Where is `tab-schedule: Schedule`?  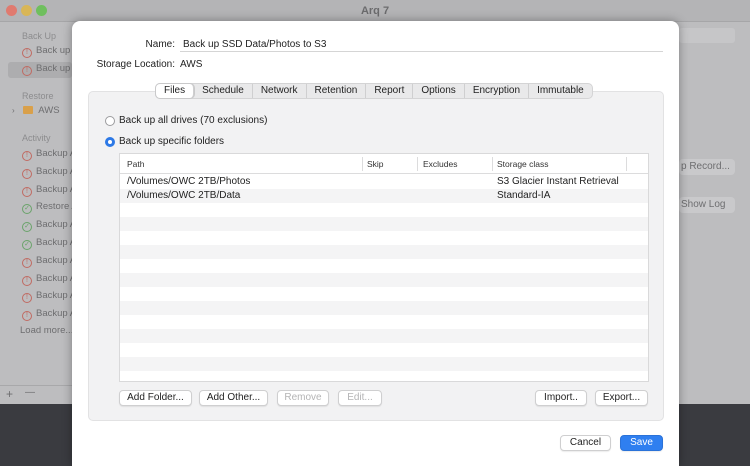 tab-schedule: Schedule is located at coordinates (223, 91).